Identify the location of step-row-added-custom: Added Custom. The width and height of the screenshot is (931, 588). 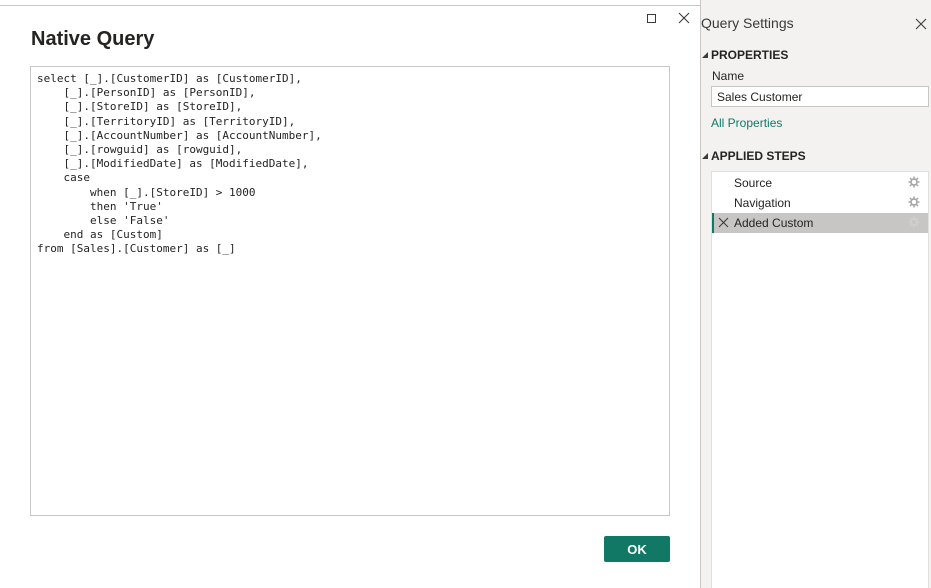
(820, 223).